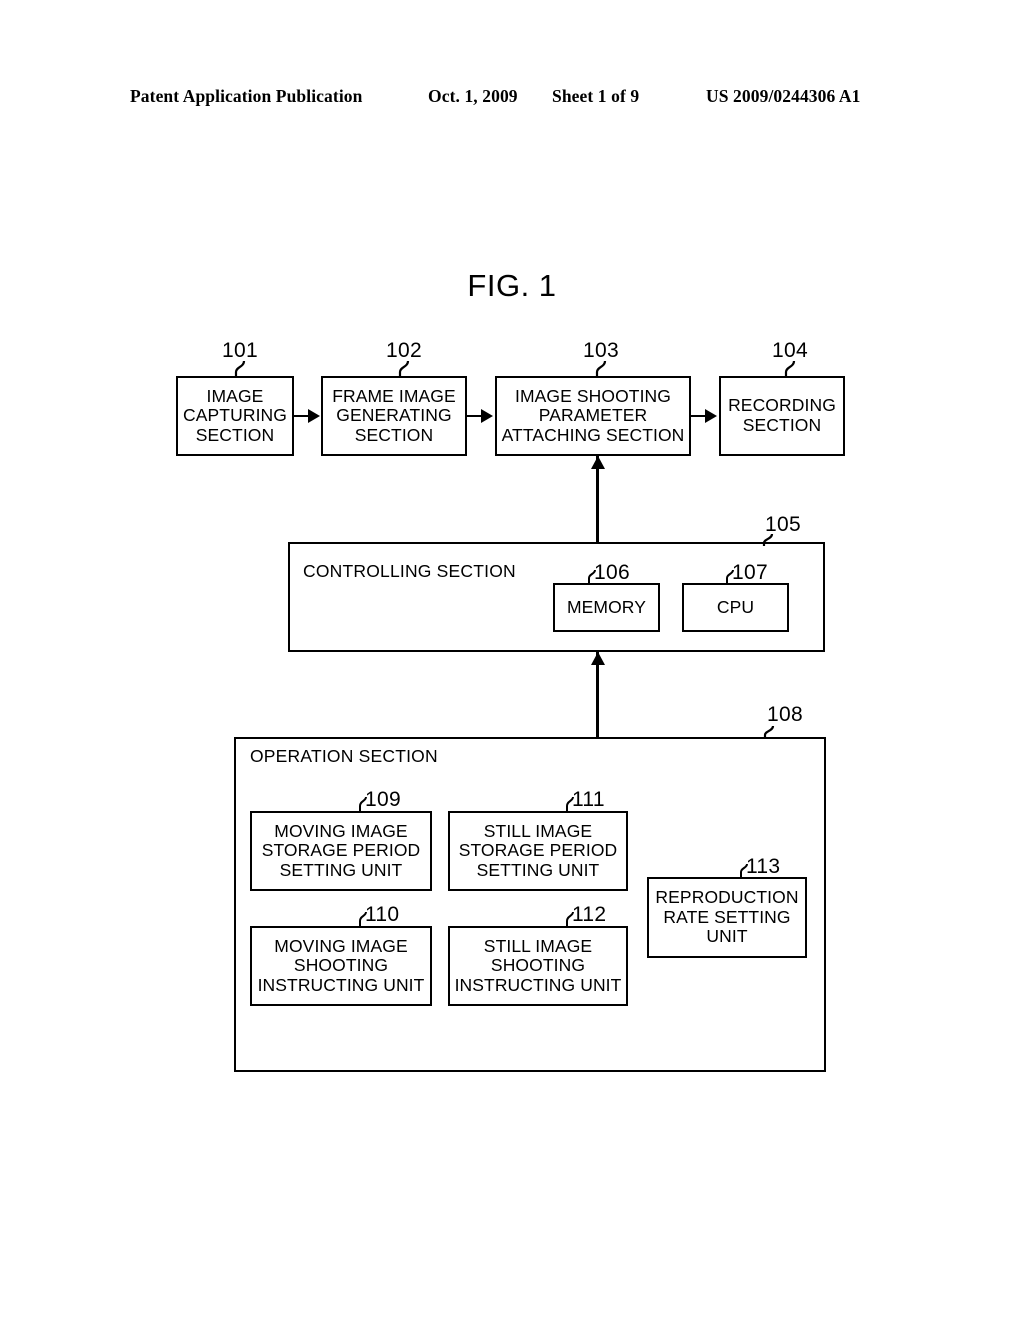  Describe the element at coordinates (596, 96) in the screenshot. I see `header-sheet: Sheet 1 of 9` at that location.